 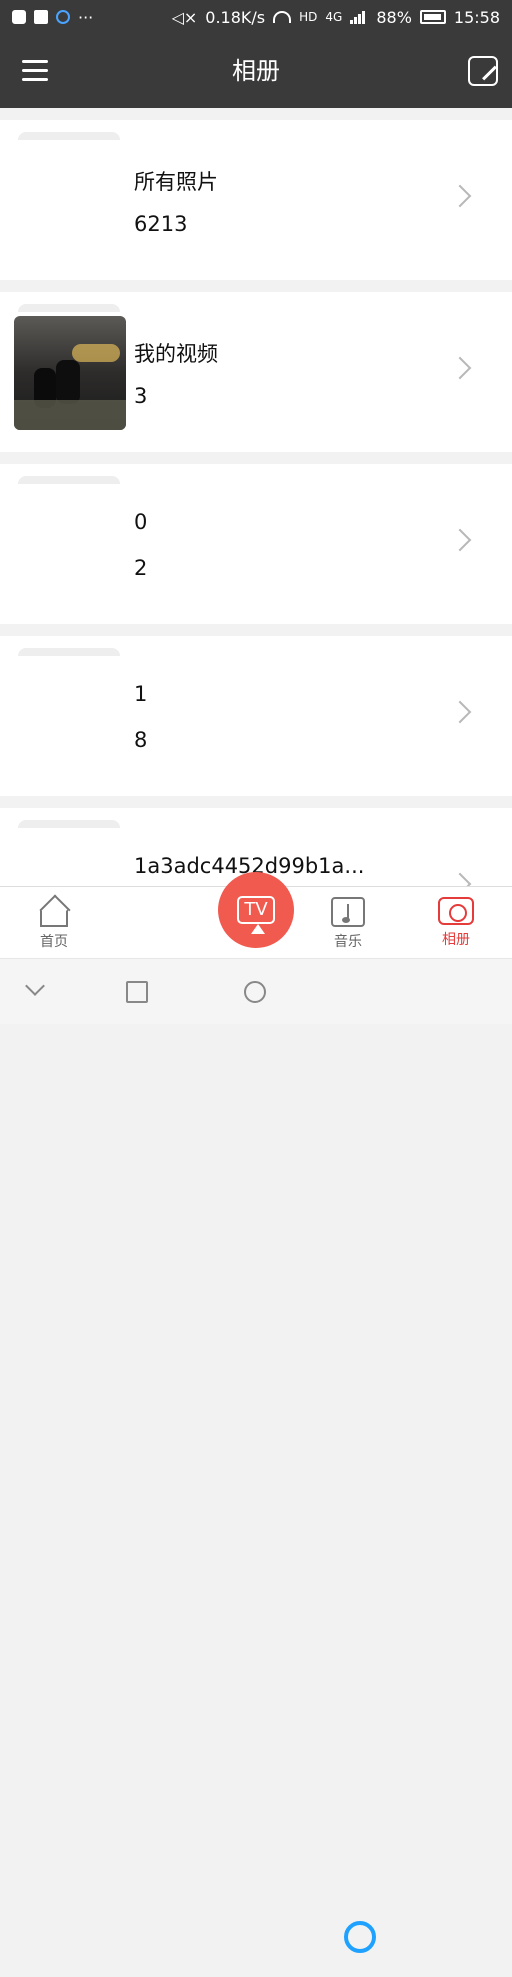 I want to click on nav-music-label: 音乐, so click(x=348, y=942).